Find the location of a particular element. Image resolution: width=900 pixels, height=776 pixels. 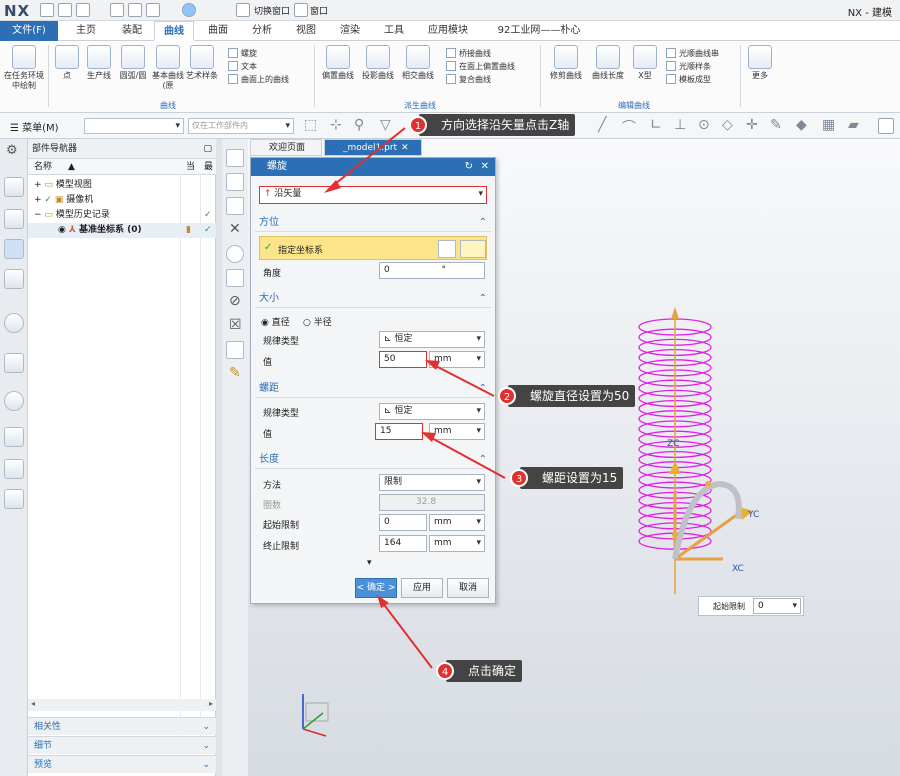

smooth-curve-string-button: 光顺曲线串 is located at coordinates (698, 53).